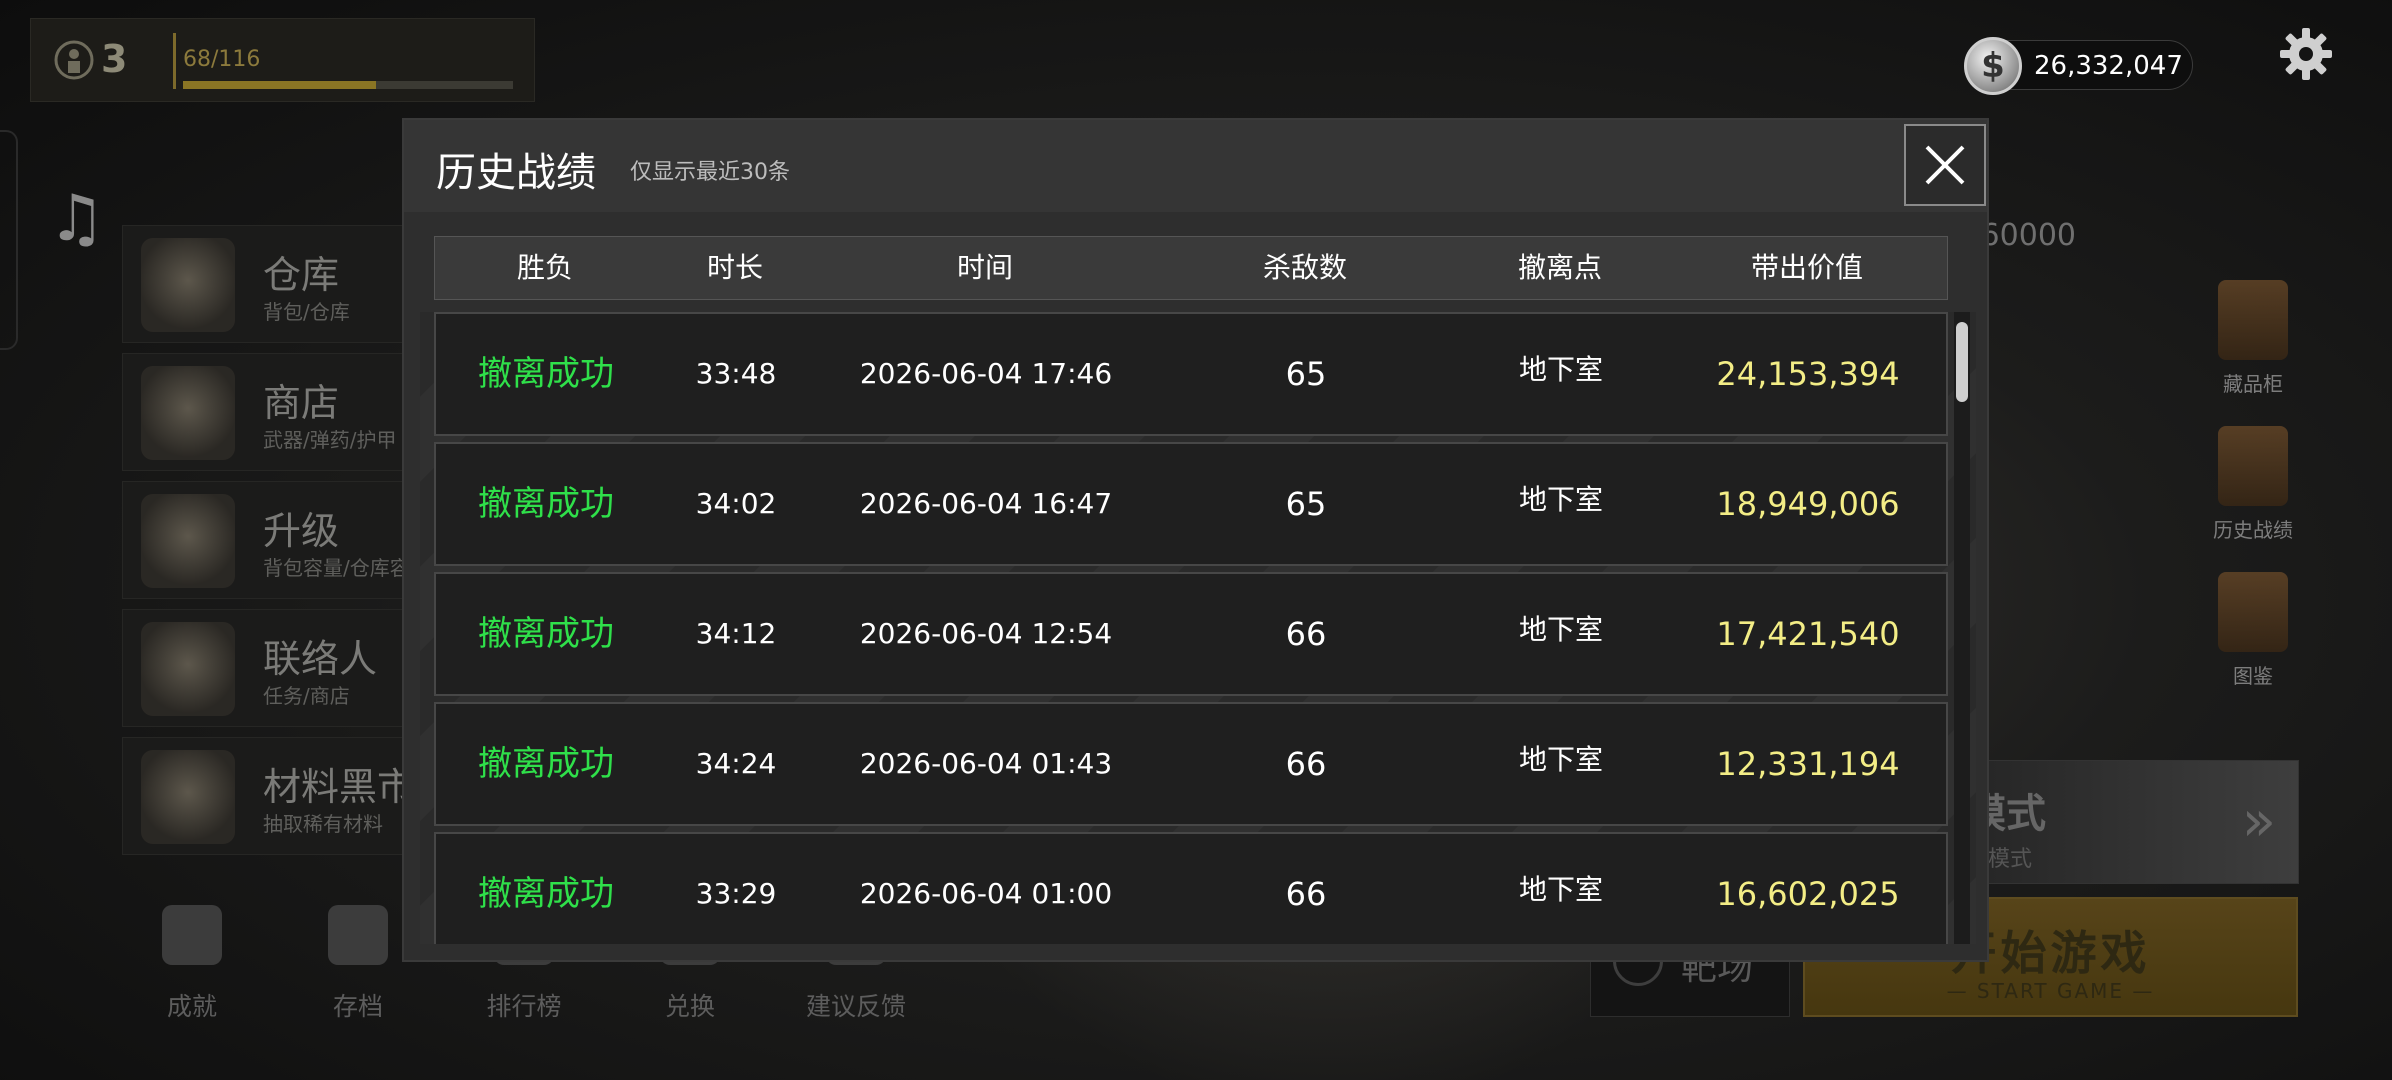 Image resolution: width=2392 pixels, height=1080 pixels. Describe the element at coordinates (736, 763) in the screenshot. I see `duration-cell: 34:24` at that location.